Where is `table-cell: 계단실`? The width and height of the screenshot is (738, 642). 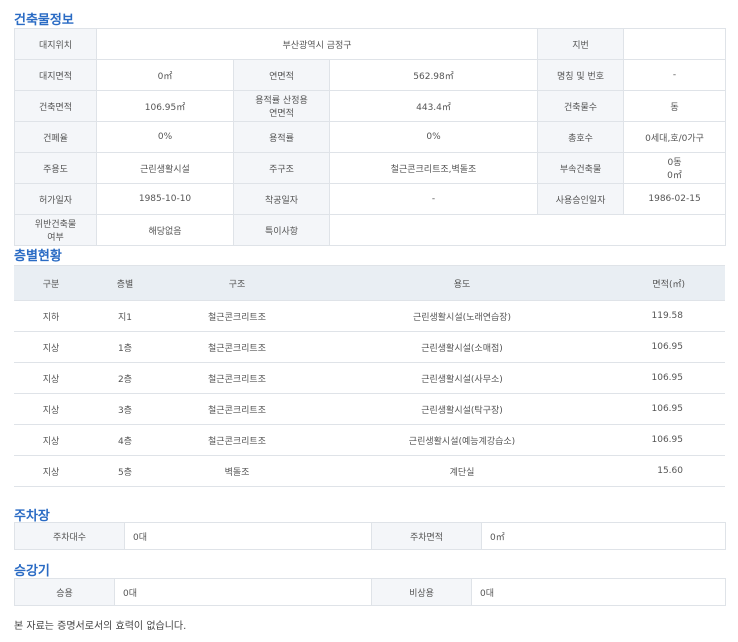 table-cell: 계단실 is located at coordinates (462, 471).